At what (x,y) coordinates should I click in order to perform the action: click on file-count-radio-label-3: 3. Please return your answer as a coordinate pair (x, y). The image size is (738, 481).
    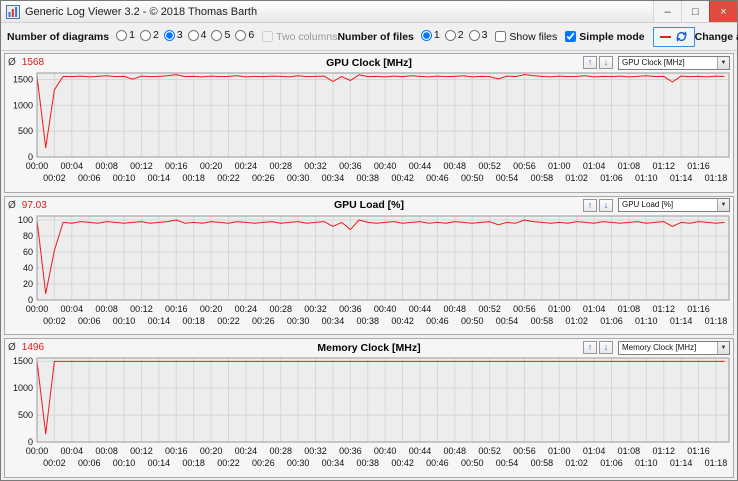
    Looking at the image, I should click on (484, 35).